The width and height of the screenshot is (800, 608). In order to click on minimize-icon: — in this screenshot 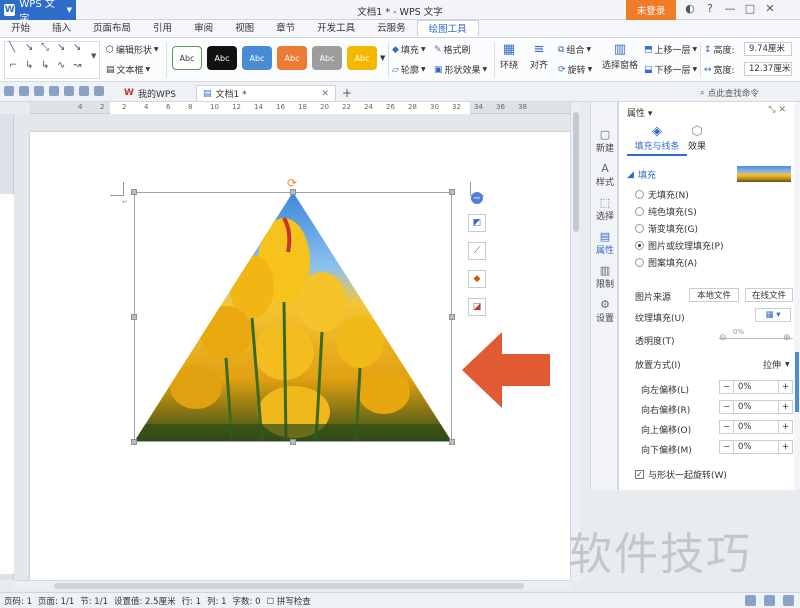, I will do `click(730, 8)`.